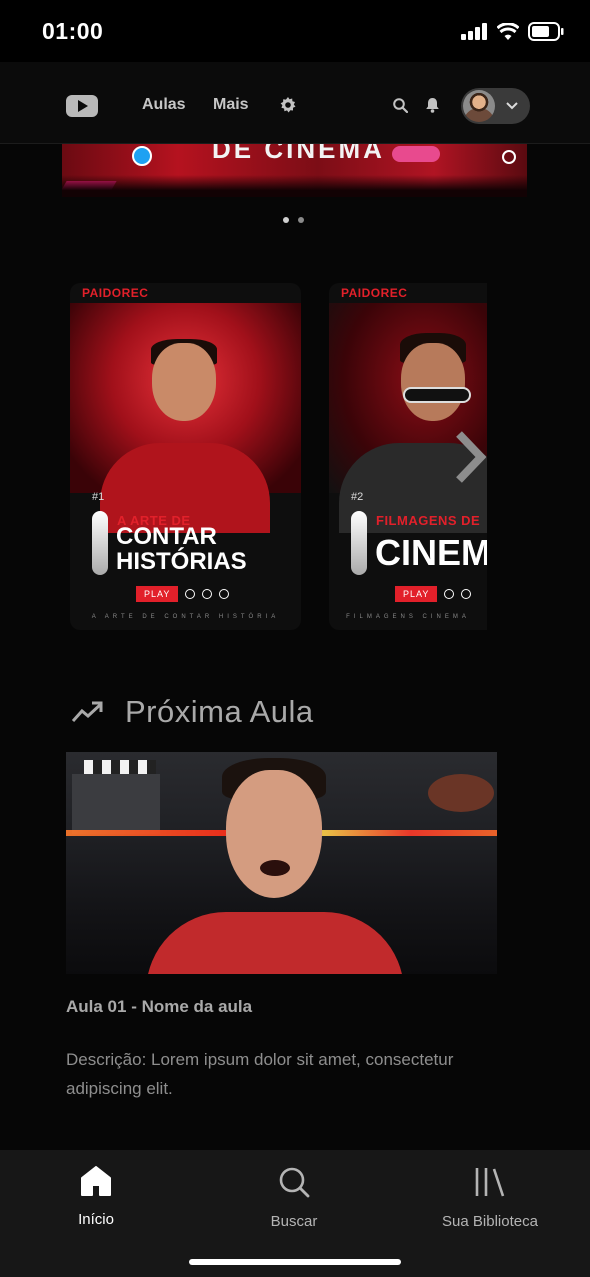 The image size is (590, 1277). What do you see at coordinates (288, 105) in the screenshot?
I see `gear-icon` at bounding box center [288, 105].